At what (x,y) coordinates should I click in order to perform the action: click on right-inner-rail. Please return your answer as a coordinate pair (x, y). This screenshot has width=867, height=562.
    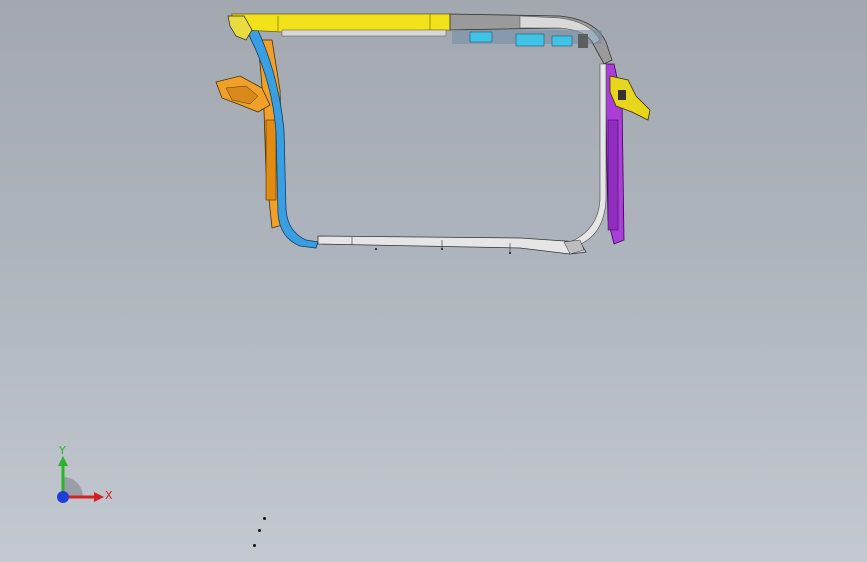
    Looking at the image, I should click on (588, 155).